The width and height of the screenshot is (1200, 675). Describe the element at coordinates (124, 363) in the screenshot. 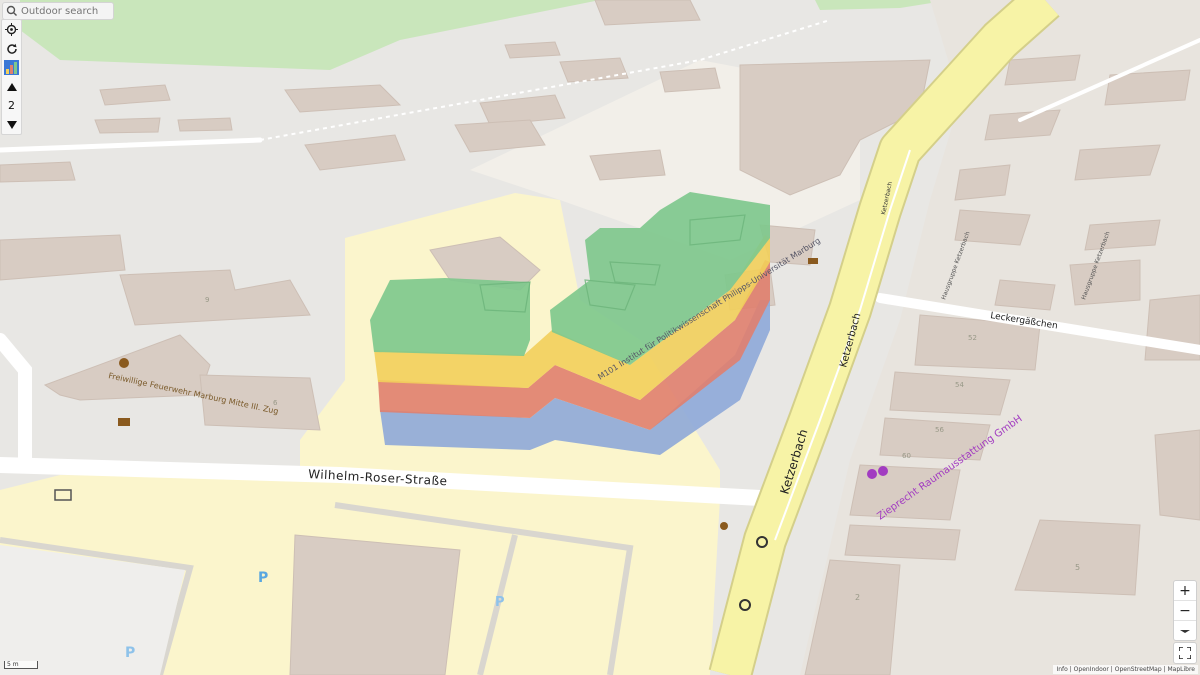

I see `fire-station-icon` at that location.